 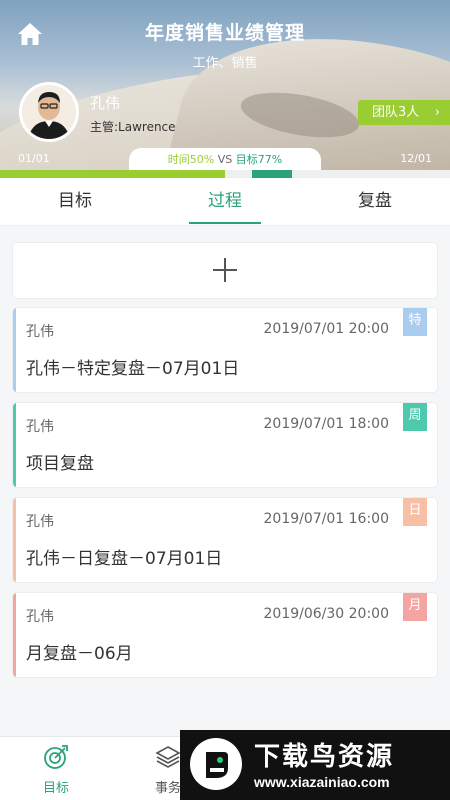 I want to click on avatar, so click(x=49, y=112).